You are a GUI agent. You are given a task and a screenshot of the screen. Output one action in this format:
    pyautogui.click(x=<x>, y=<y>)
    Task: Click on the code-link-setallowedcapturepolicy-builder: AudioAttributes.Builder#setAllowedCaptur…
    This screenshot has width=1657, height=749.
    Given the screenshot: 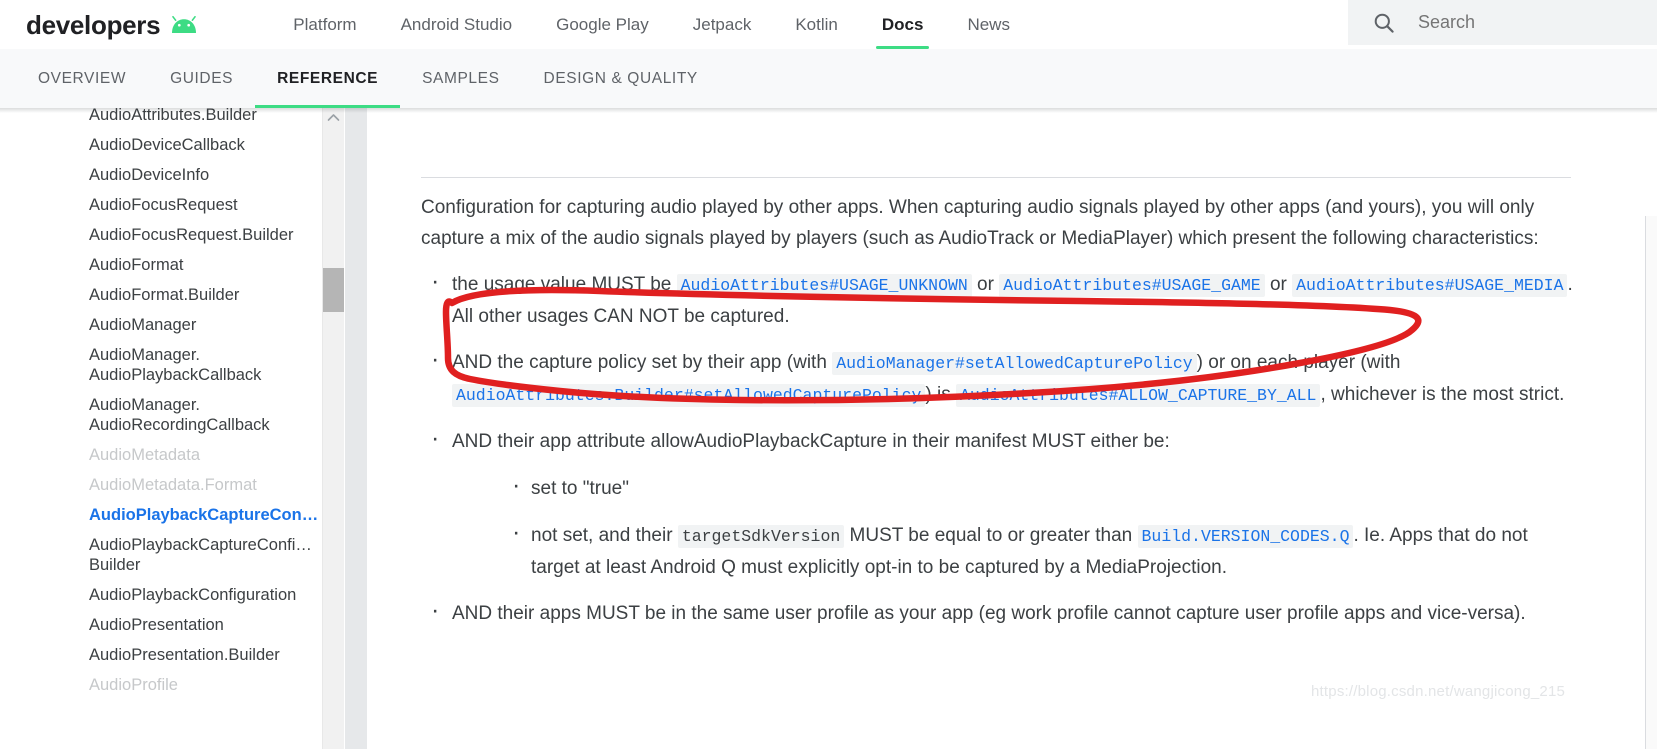 What is the action you would take?
    pyautogui.click(x=689, y=395)
    